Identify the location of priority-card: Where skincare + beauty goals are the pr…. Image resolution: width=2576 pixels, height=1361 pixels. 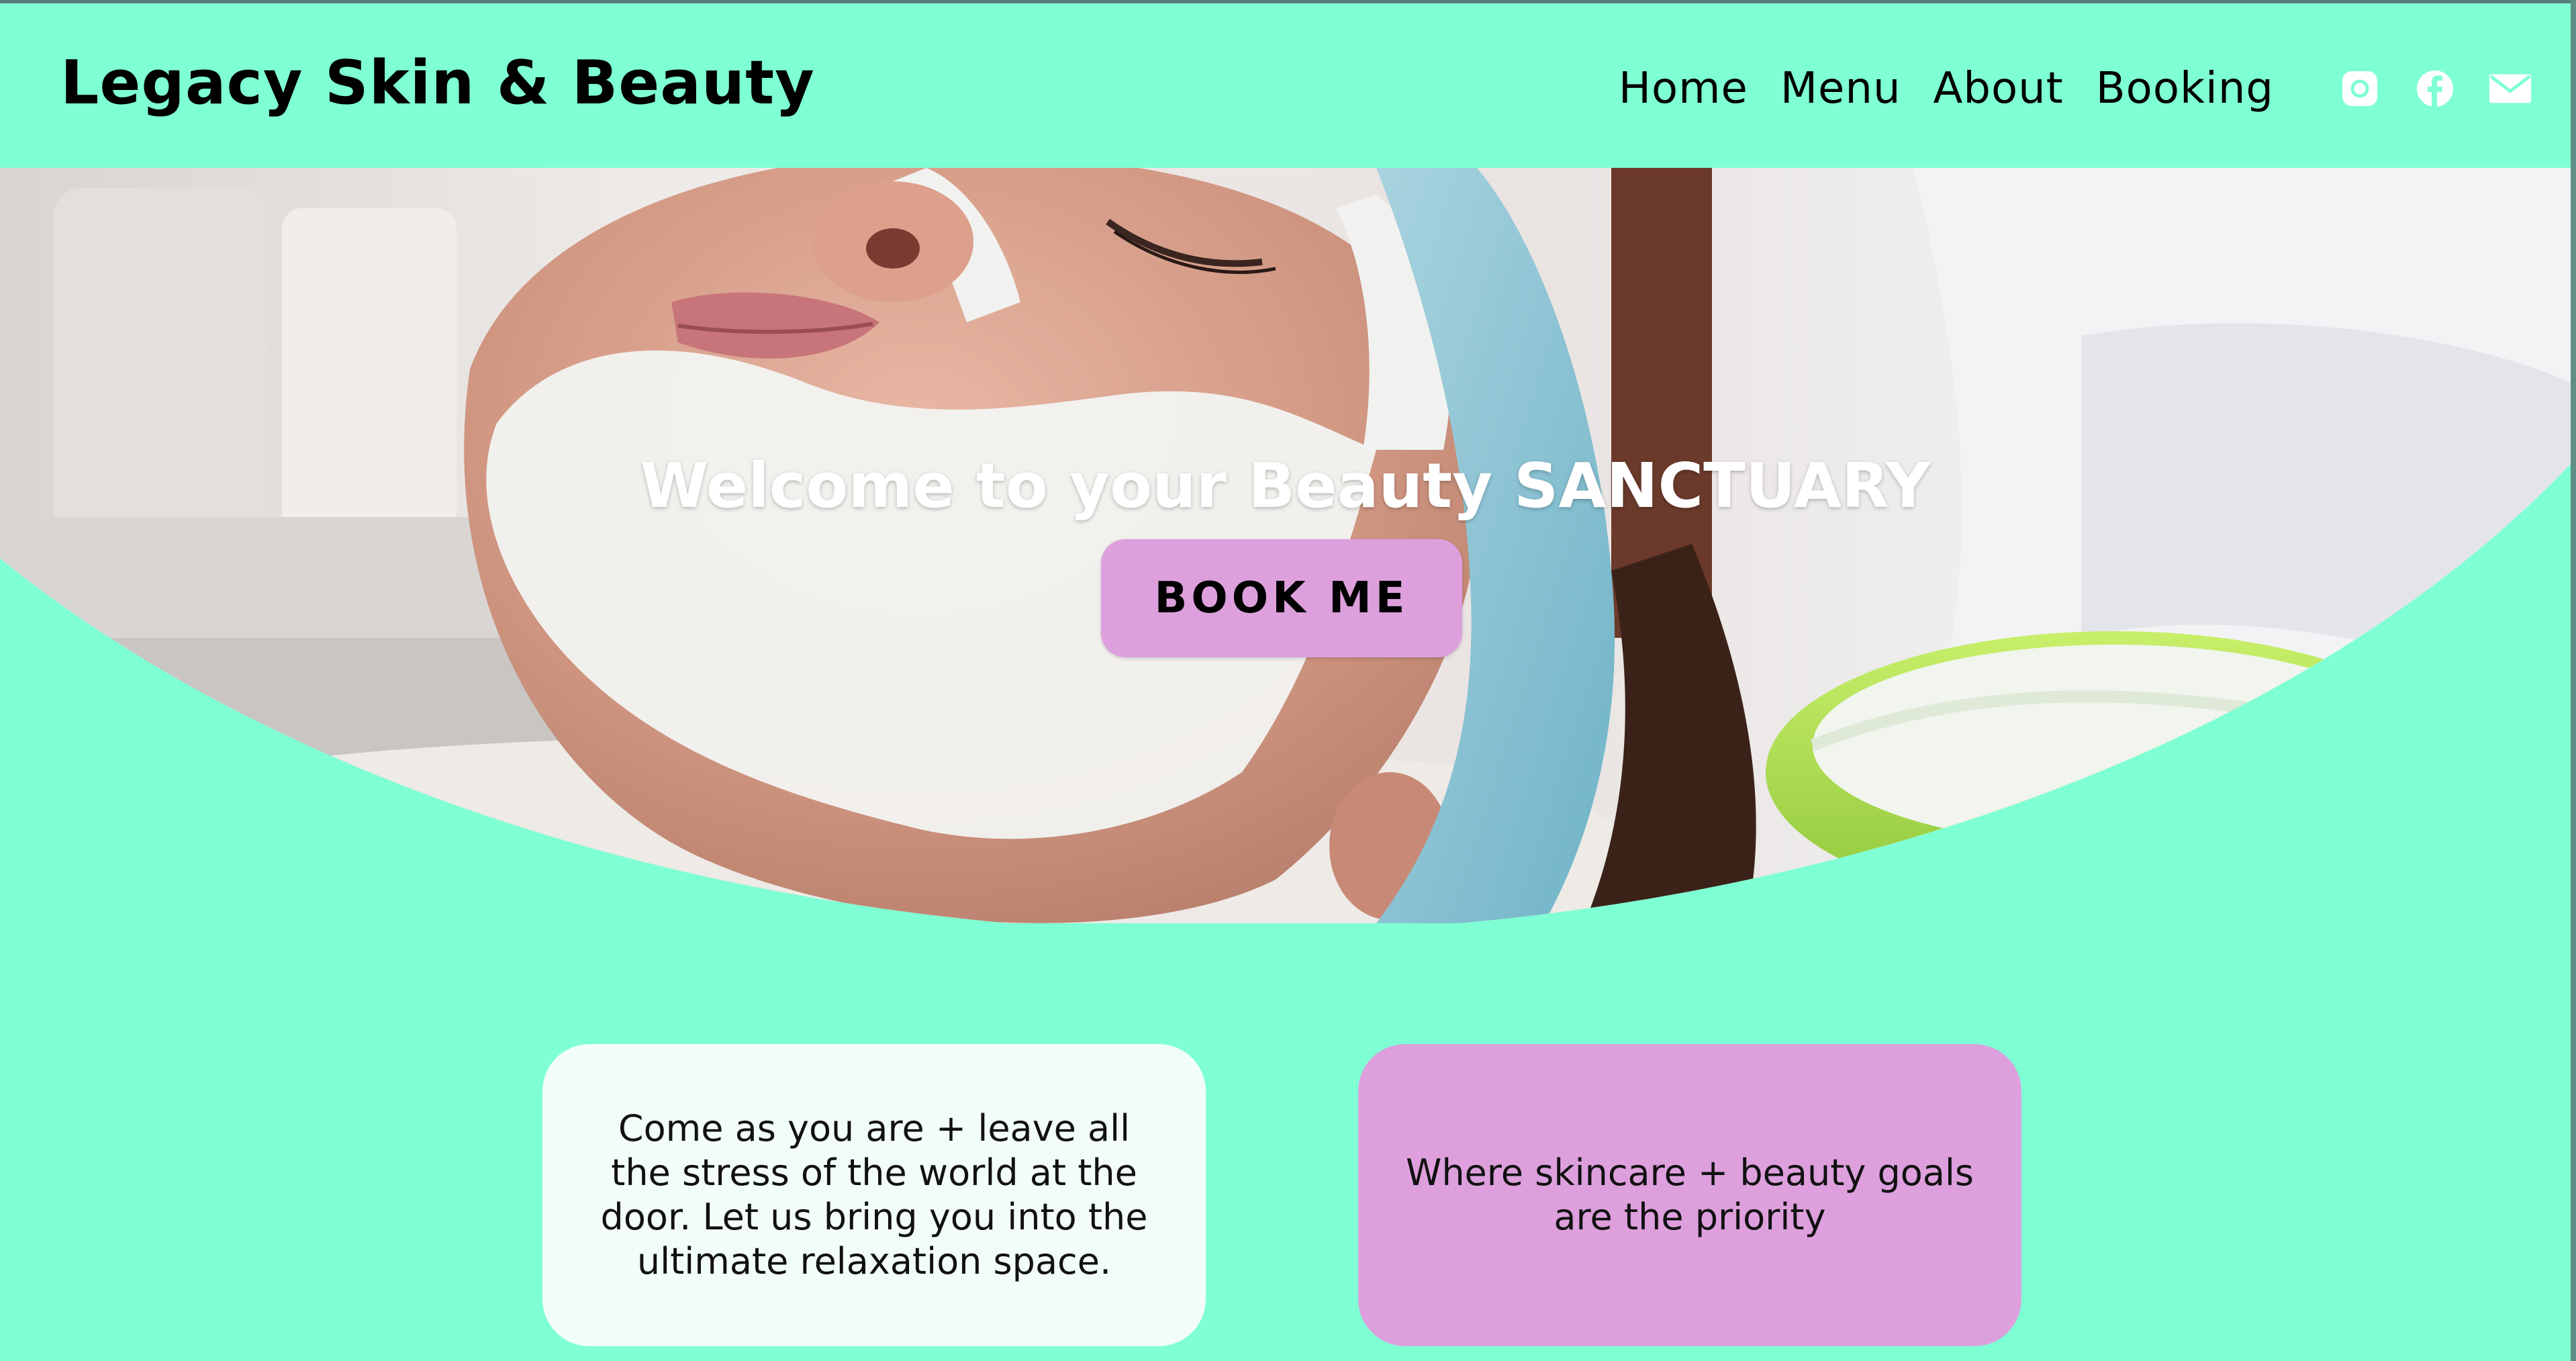
(1689, 1195).